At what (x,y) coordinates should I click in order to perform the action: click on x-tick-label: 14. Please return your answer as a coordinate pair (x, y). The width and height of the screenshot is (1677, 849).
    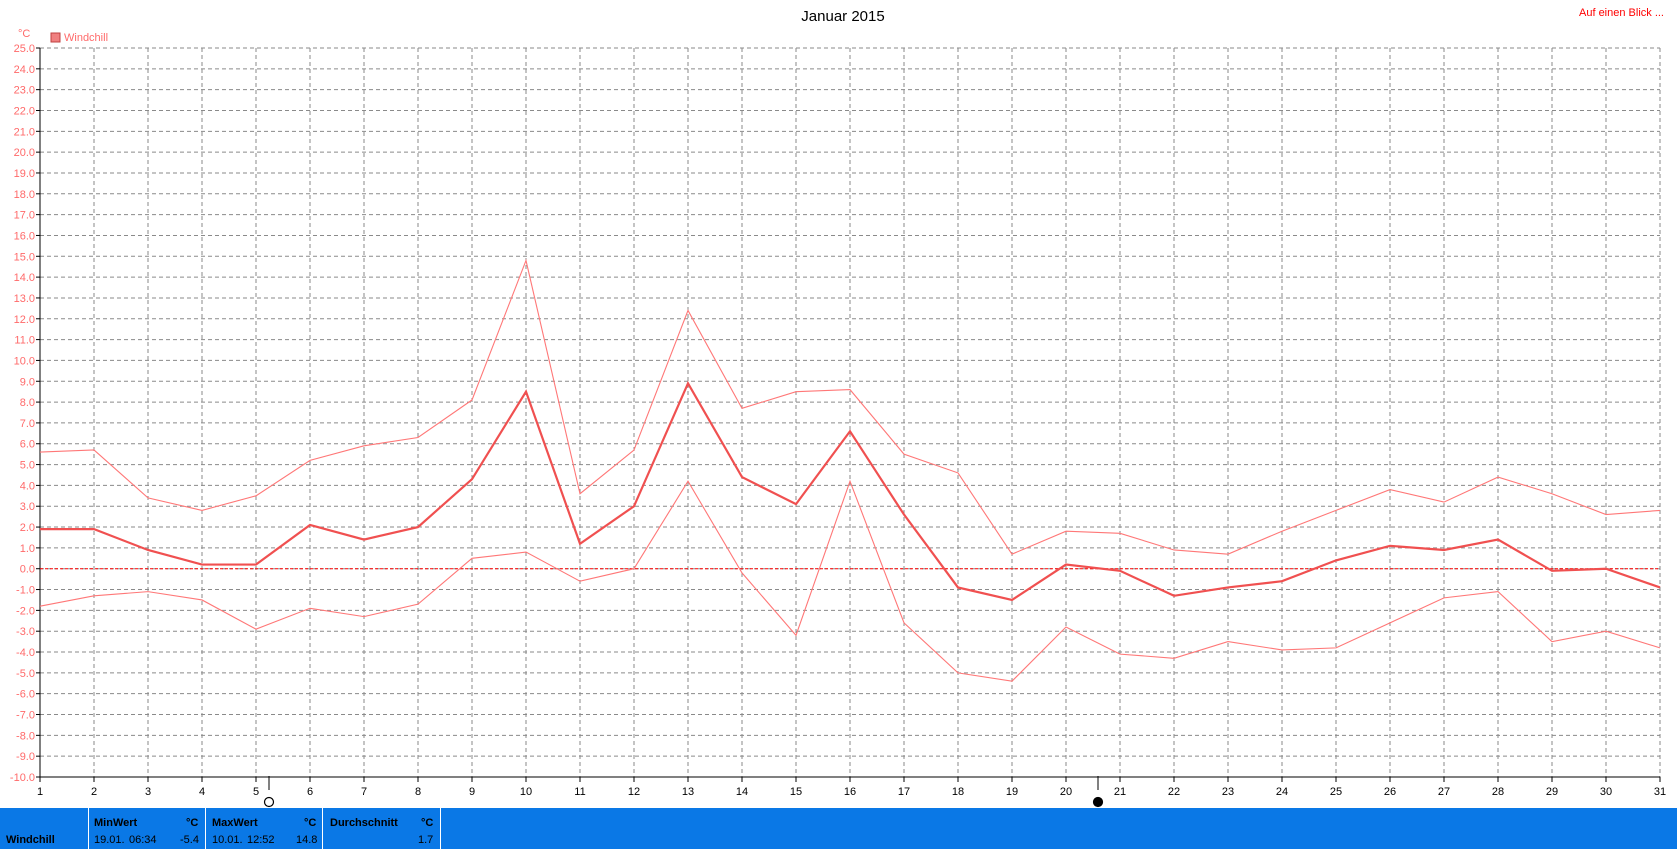
    Looking at the image, I should click on (742, 792).